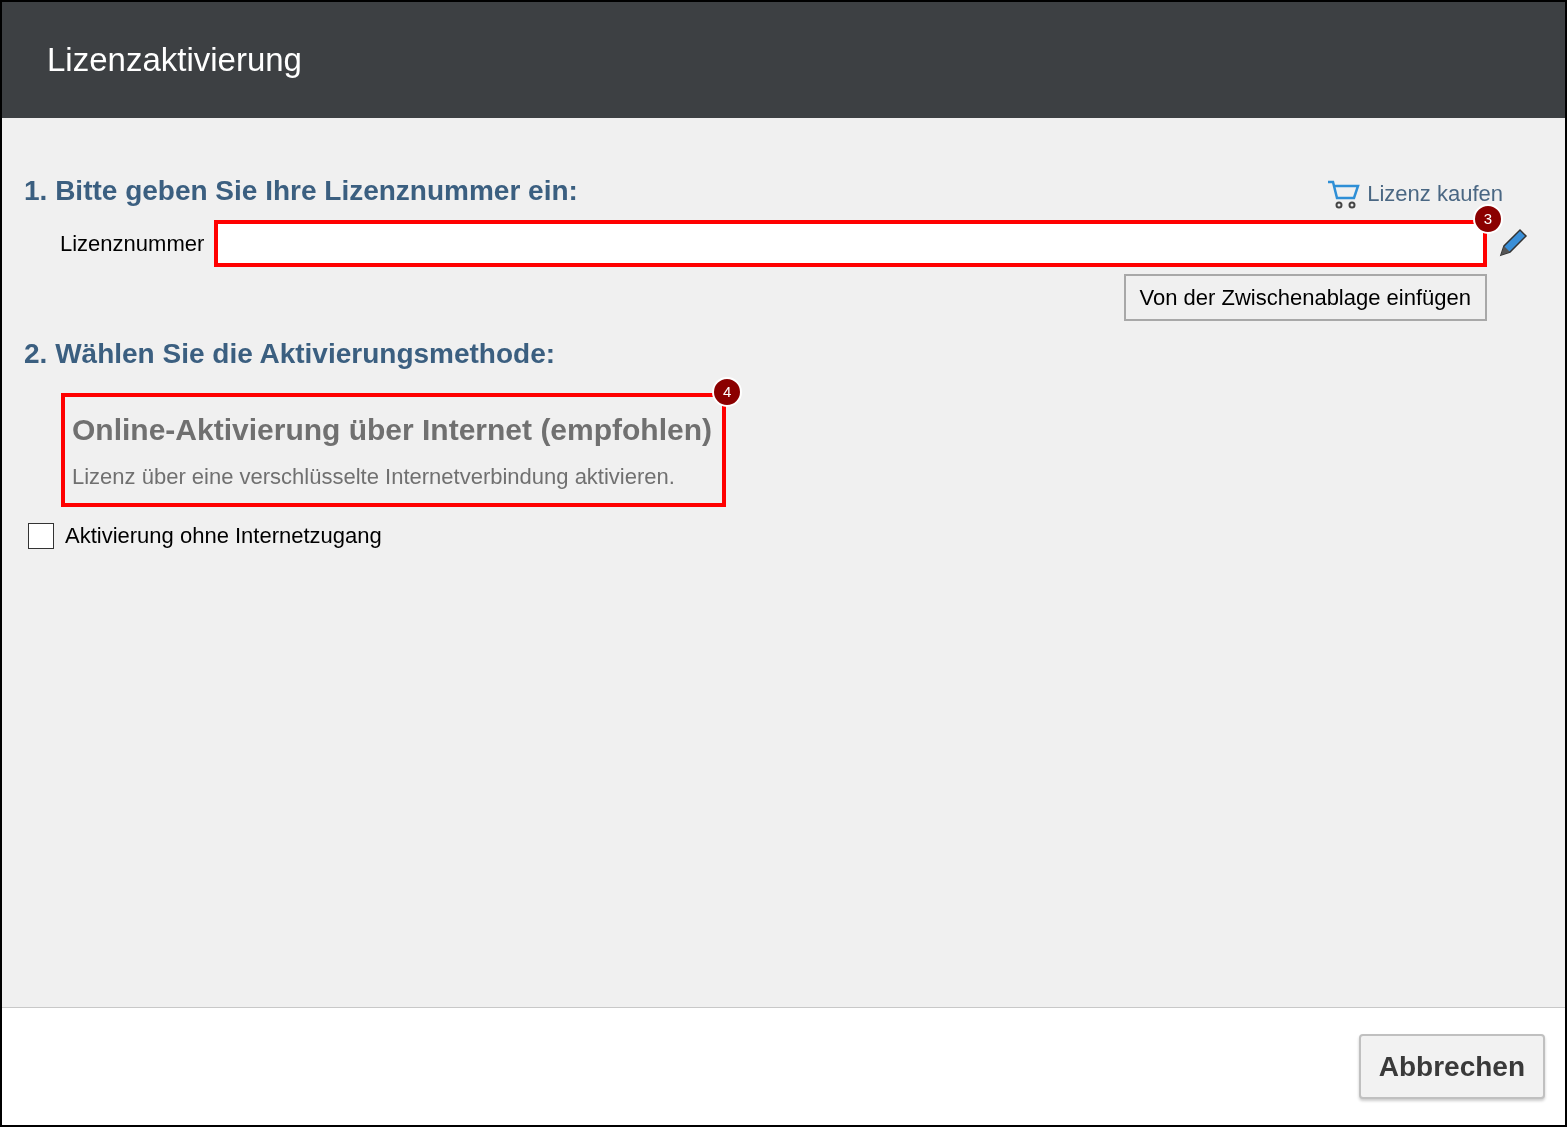  I want to click on callout-badge: 3, so click(1488, 219).